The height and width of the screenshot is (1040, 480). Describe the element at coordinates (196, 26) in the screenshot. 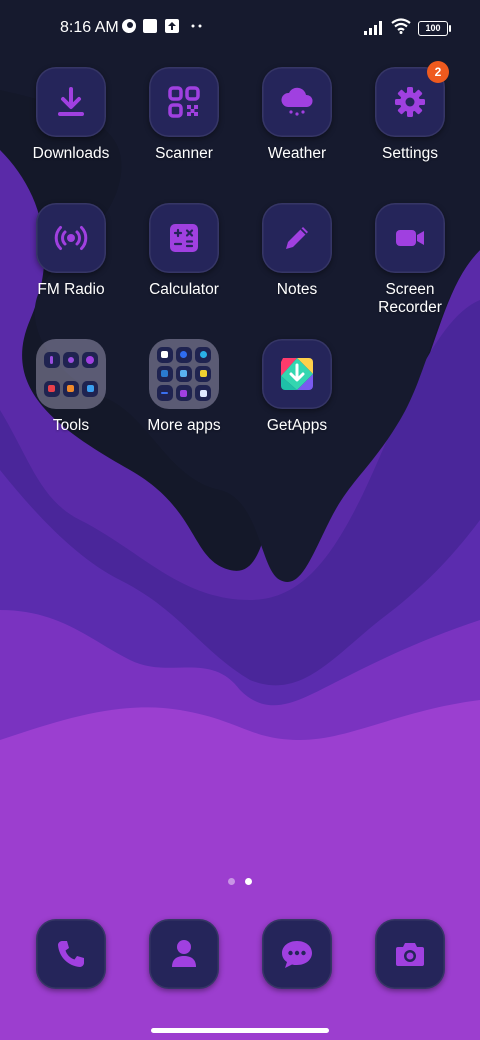

I see `more-notifications-icon` at that location.